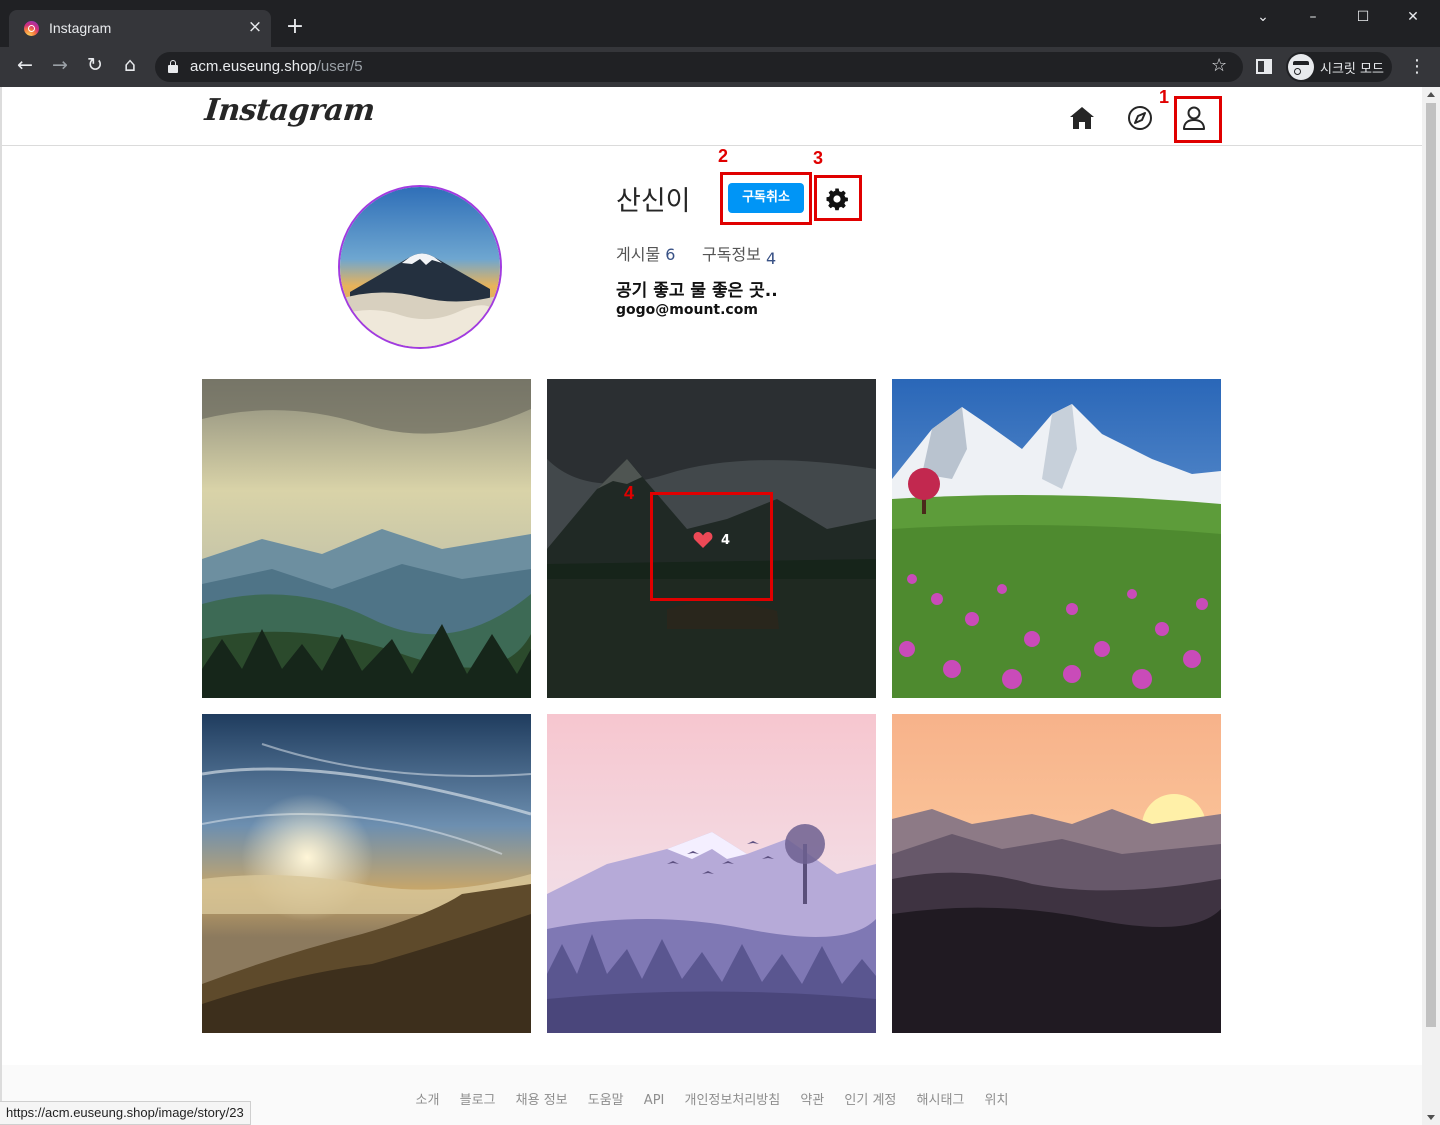  What do you see at coordinates (1431, 94) in the screenshot?
I see `scroll-up-arrow-icon` at bounding box center [1431, 94].